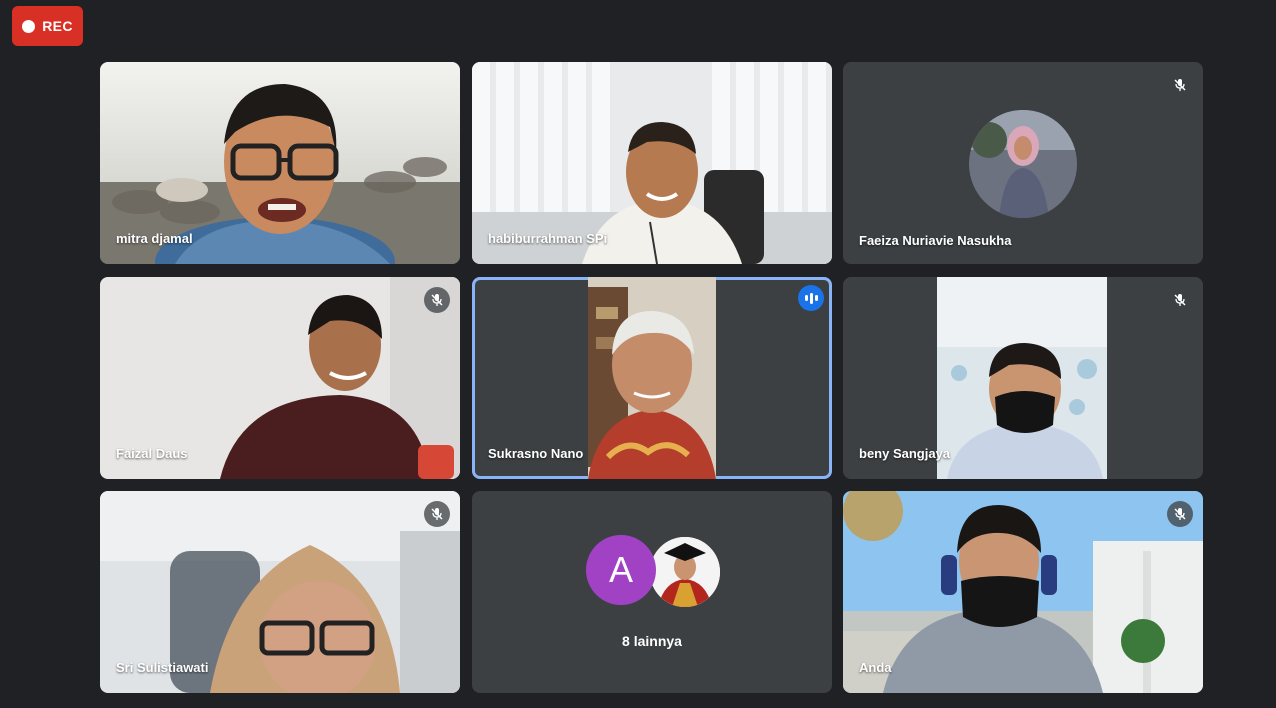 Image resolution: width=1276 pixels, height=708 pixels. Describe the element at coordinates (685, 572) in the screenshot. I see `others-avatar-photo` at that location.